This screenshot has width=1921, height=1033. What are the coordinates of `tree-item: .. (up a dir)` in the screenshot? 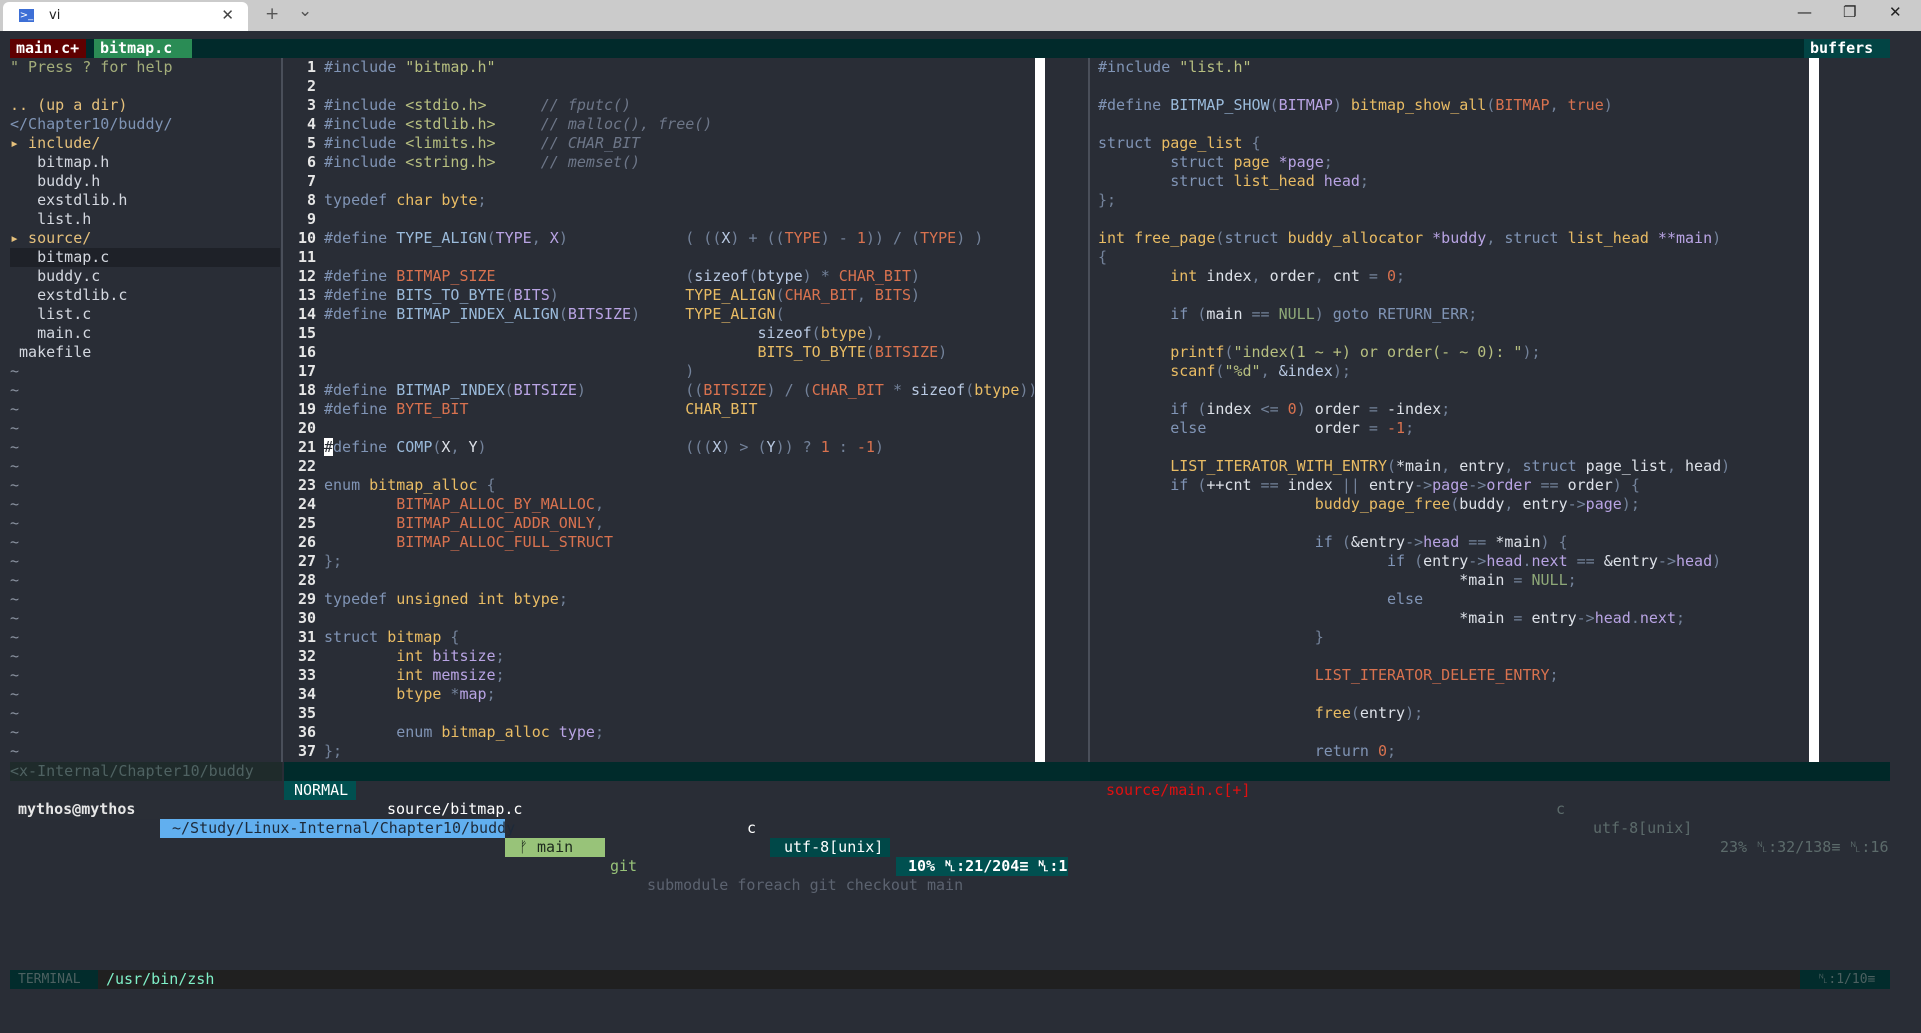 It's located at (145, 105).